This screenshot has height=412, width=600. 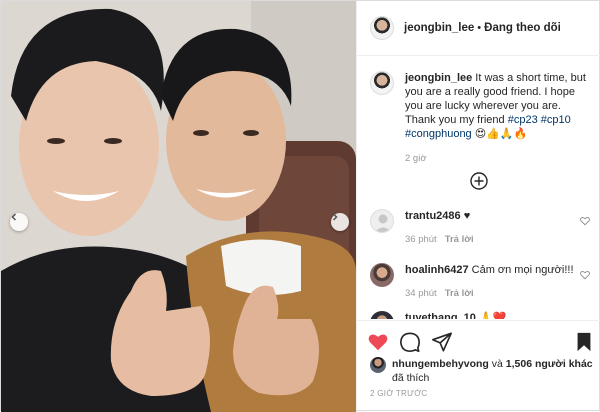 I want to click on like-button, so click(x=378, y=342).